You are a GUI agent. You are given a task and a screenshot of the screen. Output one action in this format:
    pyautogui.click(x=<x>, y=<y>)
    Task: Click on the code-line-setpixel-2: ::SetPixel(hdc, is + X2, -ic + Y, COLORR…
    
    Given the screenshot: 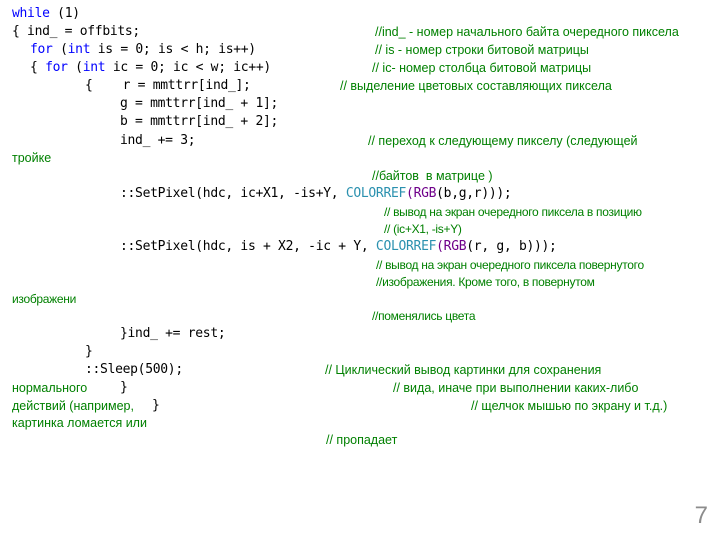 What is the action you would take?
    pyautogui.click(x=338, y=246)
    